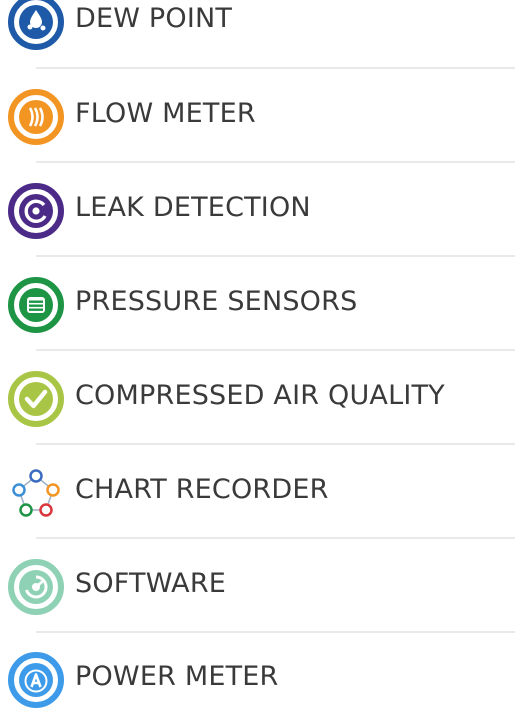 Image resolution: width=517 pixels, height=714 pixels. Describe the element at coordinates (36, 587) in the screenshot. I see `software-icon` at that location.